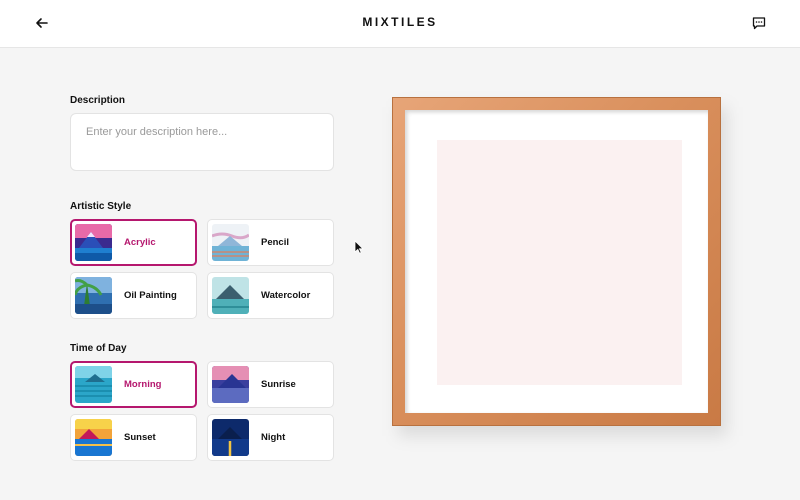  What do you see at coordinates (143, 384) in the screenshot?
I see `time-option-label: Morning` at bounding box center [143, 384].